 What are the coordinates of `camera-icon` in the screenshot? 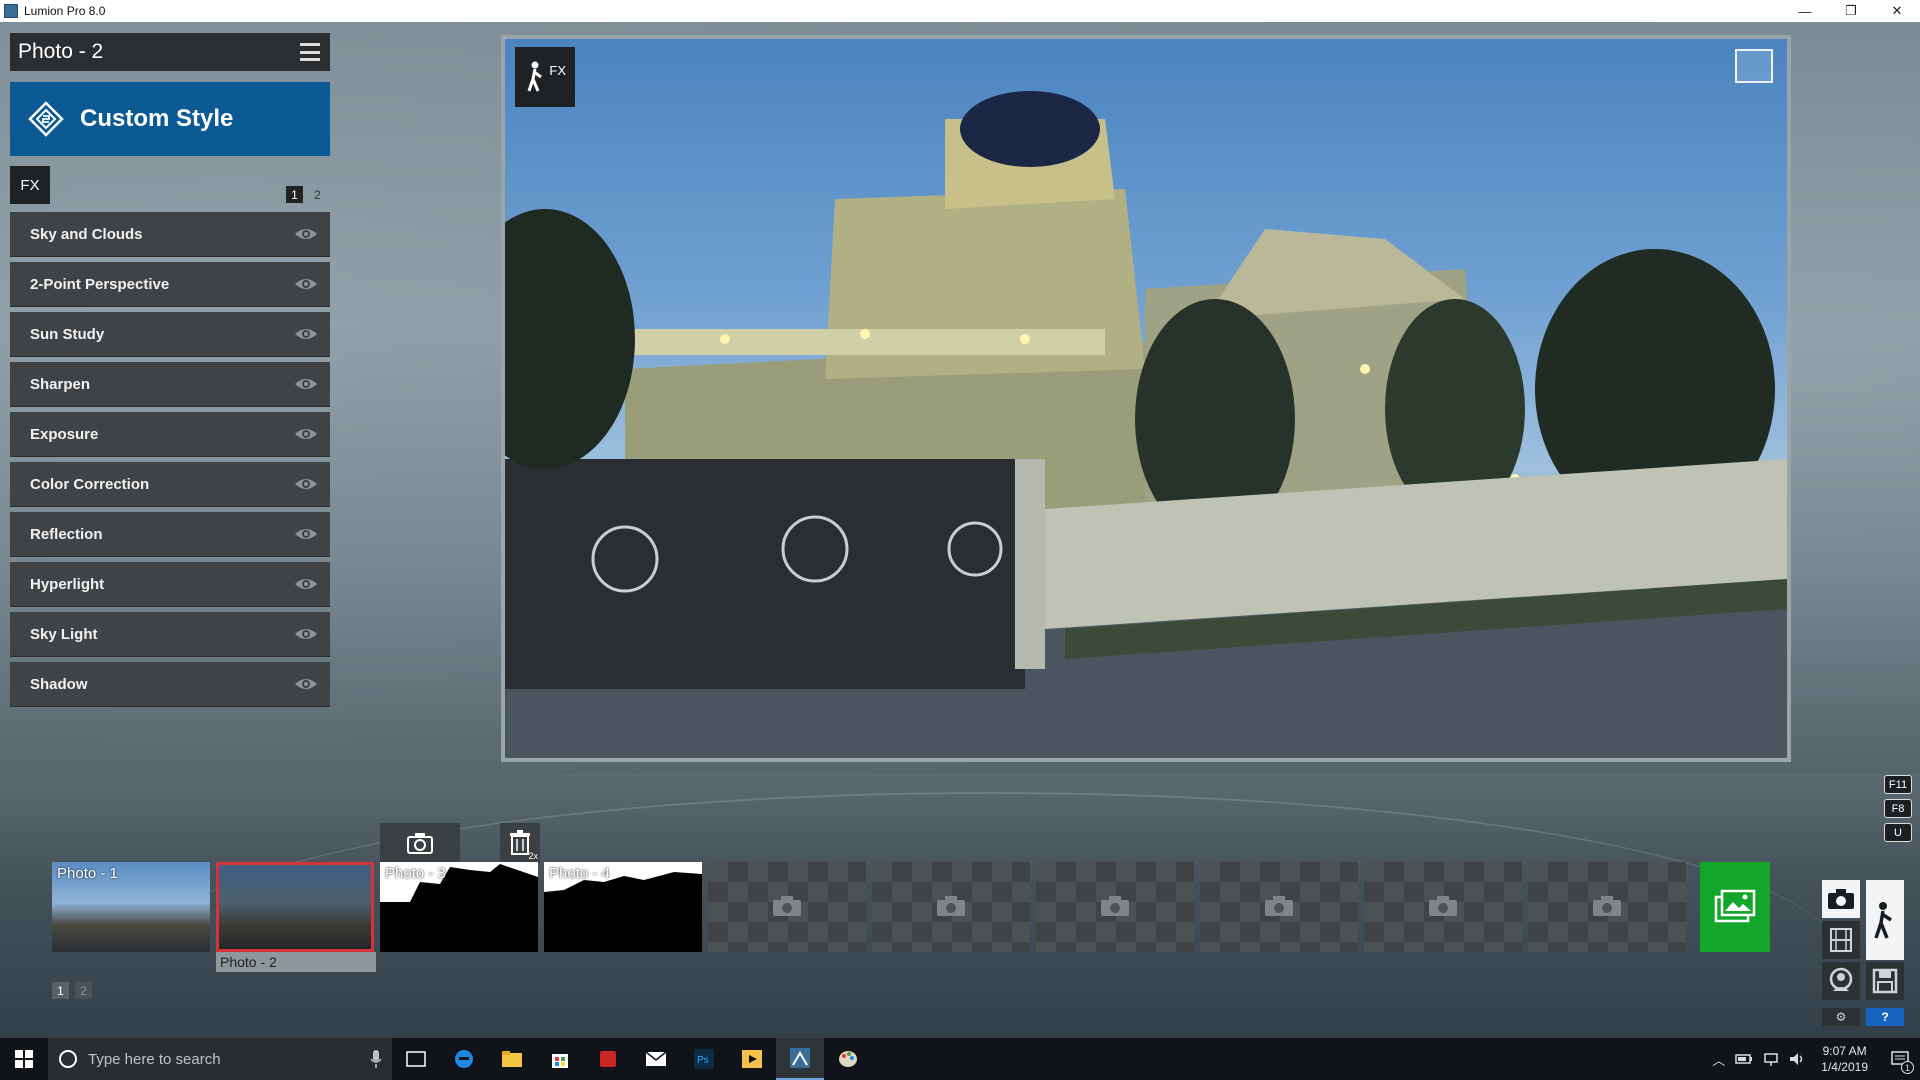 It's located at (420, 843).